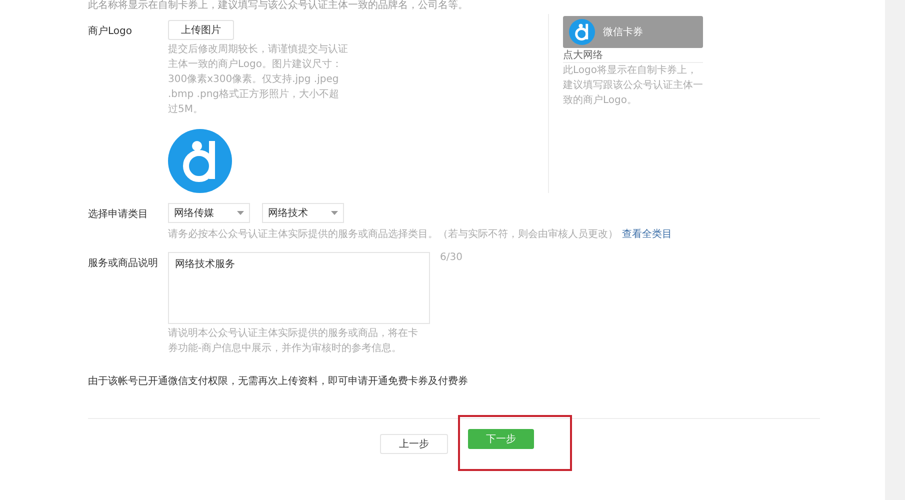 This screenshot has height=500, width=905. I want to click on field-label: 商户Logo, so click(110, 31).